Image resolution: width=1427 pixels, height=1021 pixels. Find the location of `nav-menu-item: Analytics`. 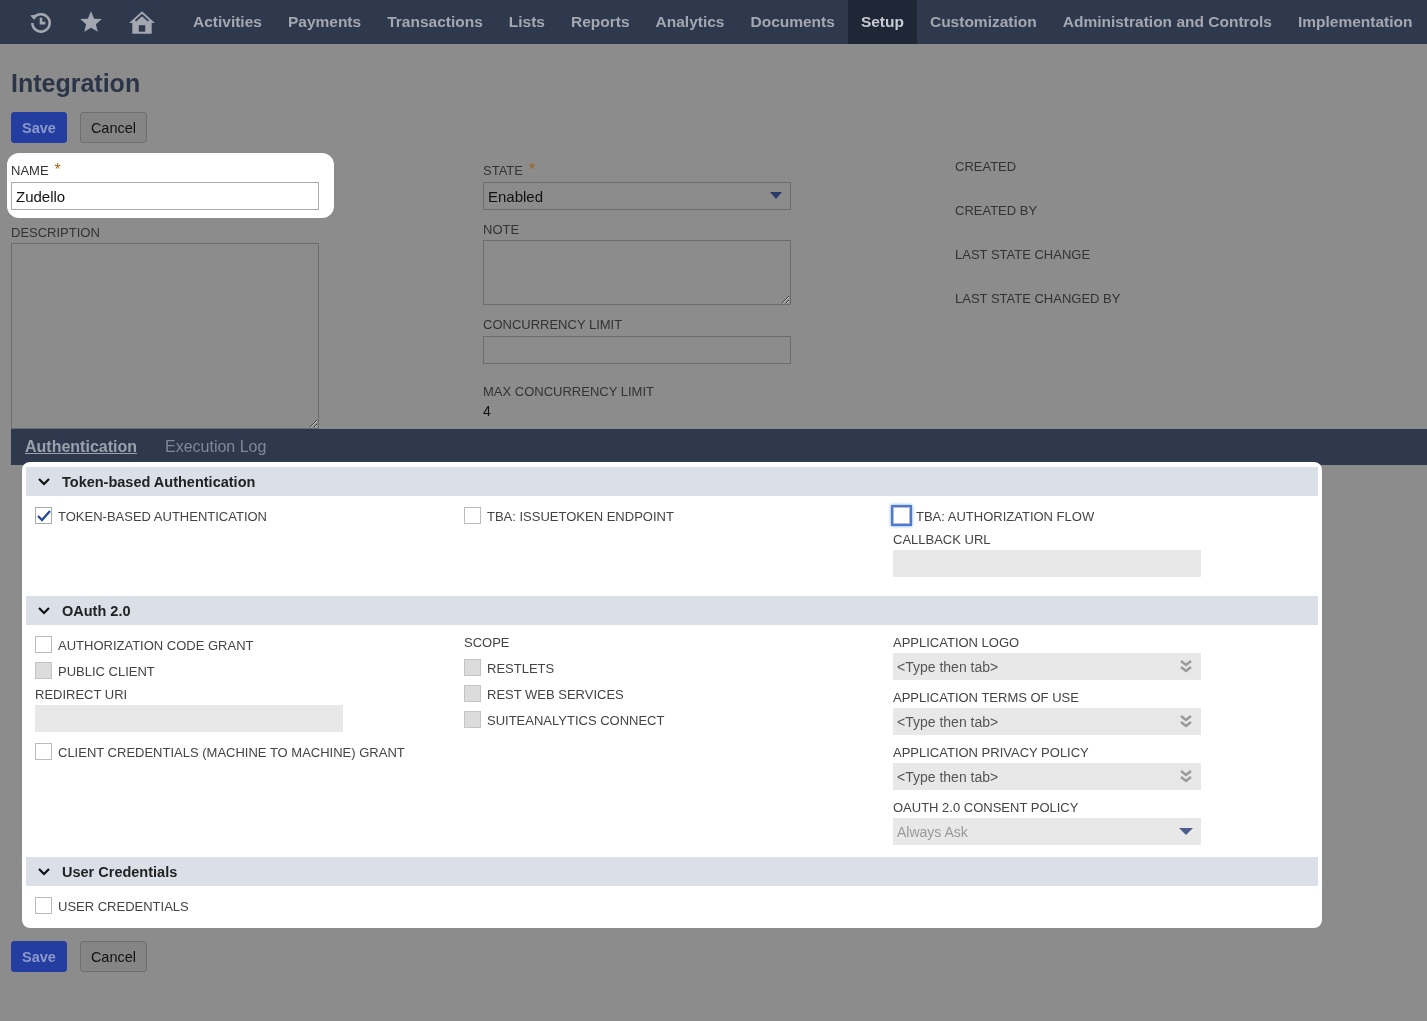

nav-menu-item: Analytics is located at coordinates (690, 22).